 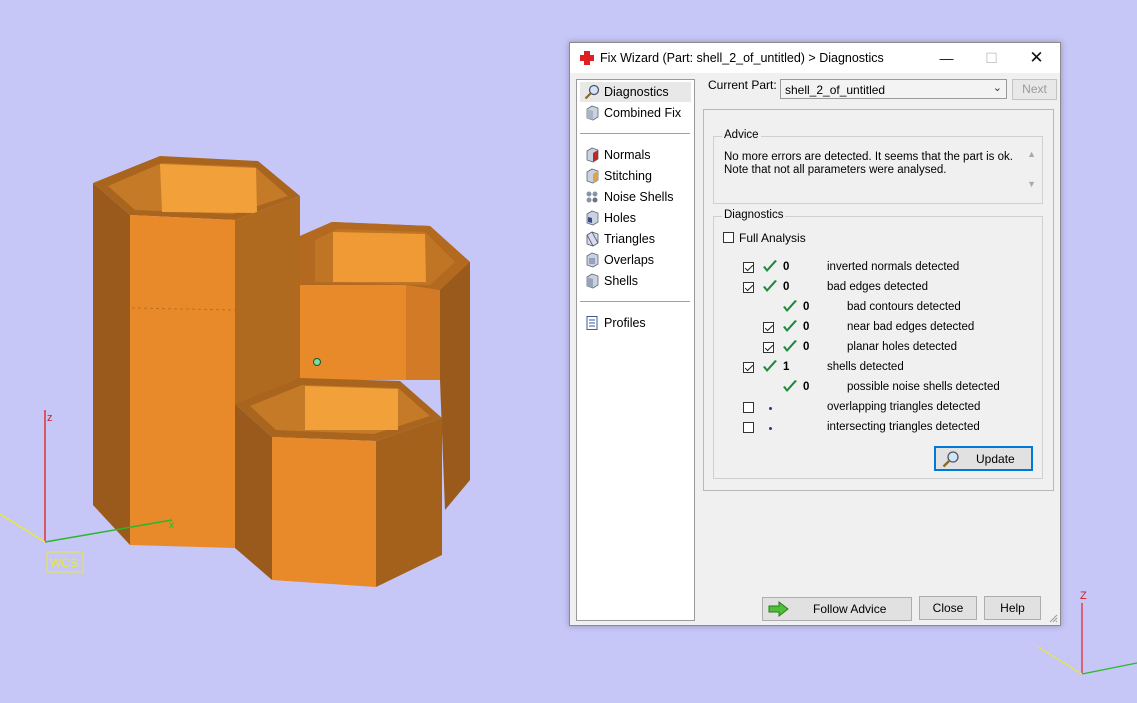 I want to click on scroll-down-icon: ▼, so click(x=1031, y=184).